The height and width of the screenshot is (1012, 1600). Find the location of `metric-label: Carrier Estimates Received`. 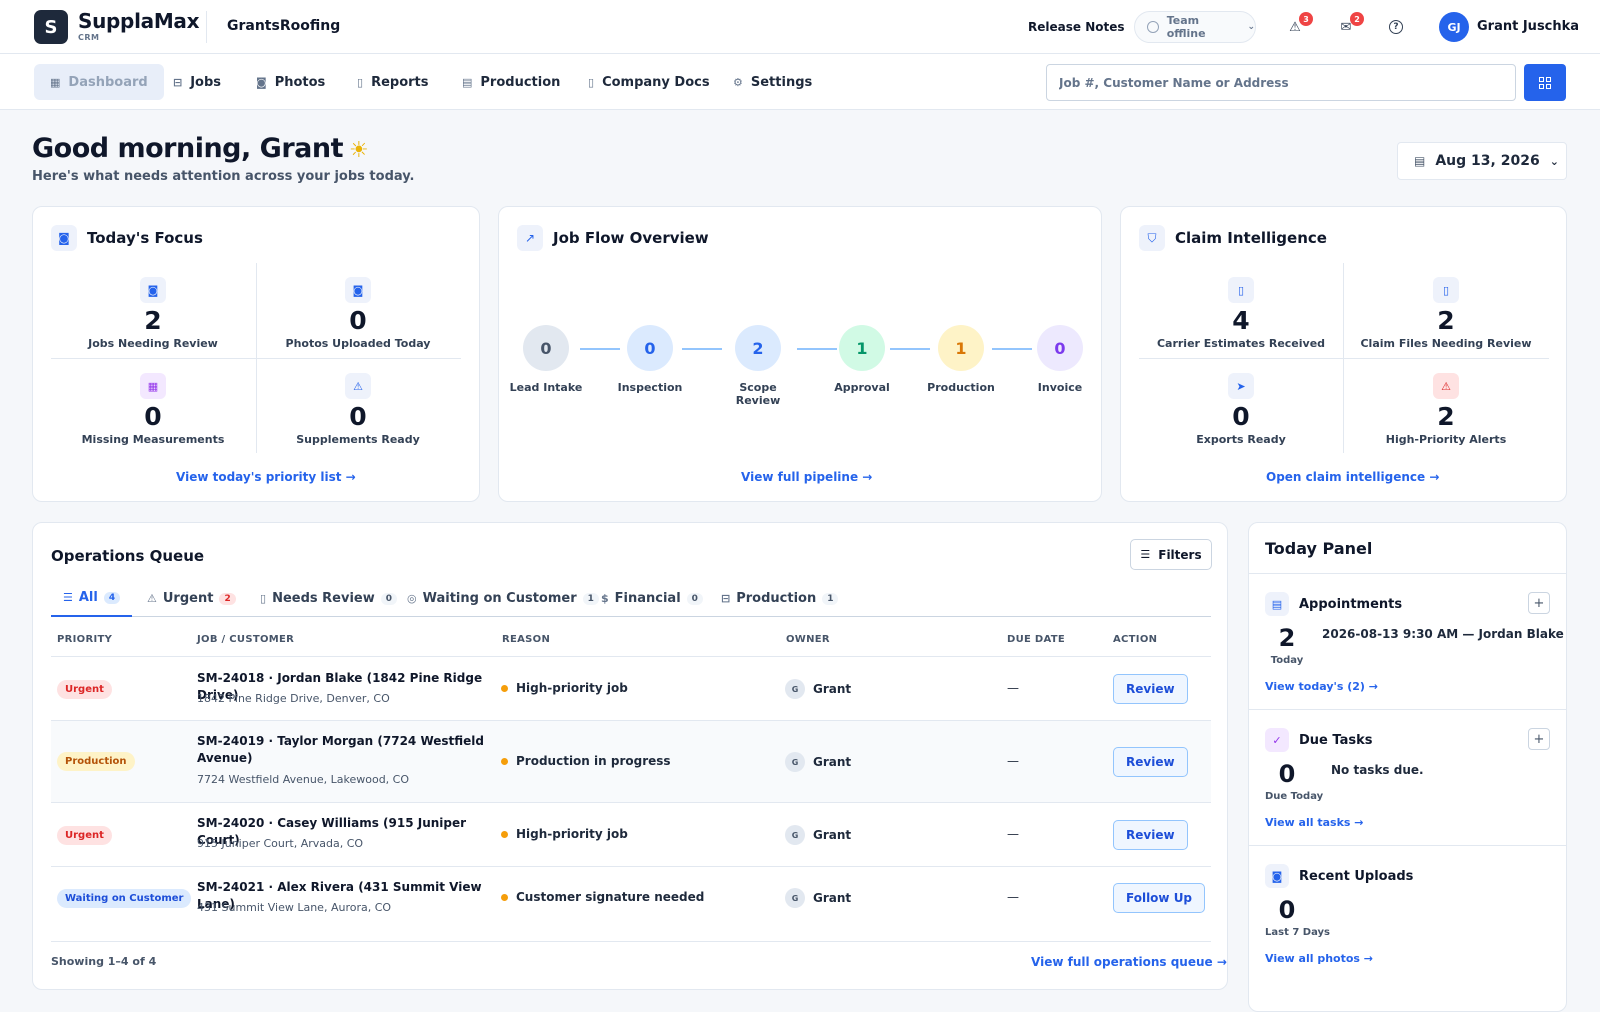

metric-label: Carrier Estimates Received is located at coordinates (1241, 343).